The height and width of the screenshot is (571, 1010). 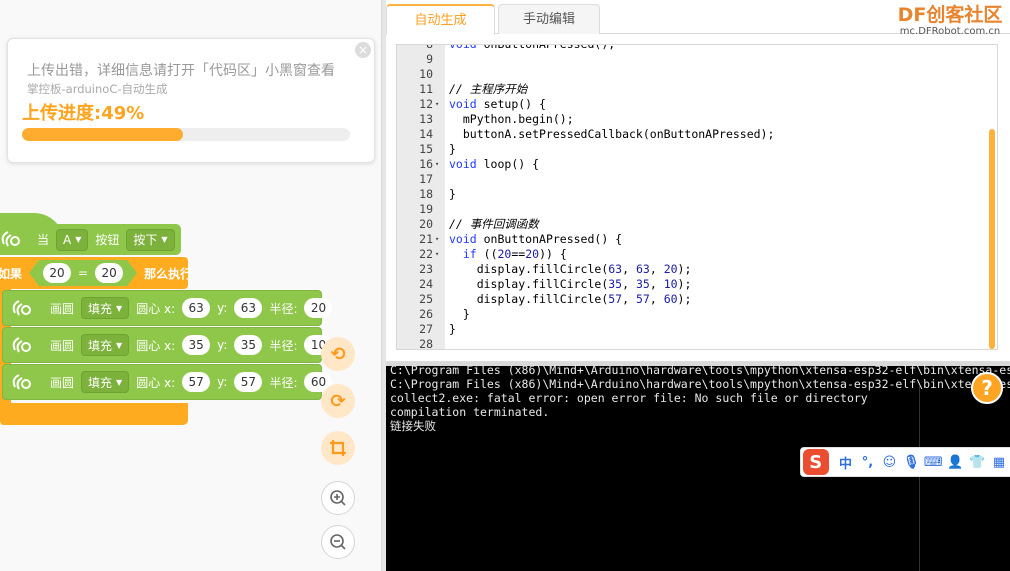 I want to click on ime-toolbar: S 中 °, ☺ 🎙 ⌨ 👤 👕 ▦, so click(x=905, y=462).